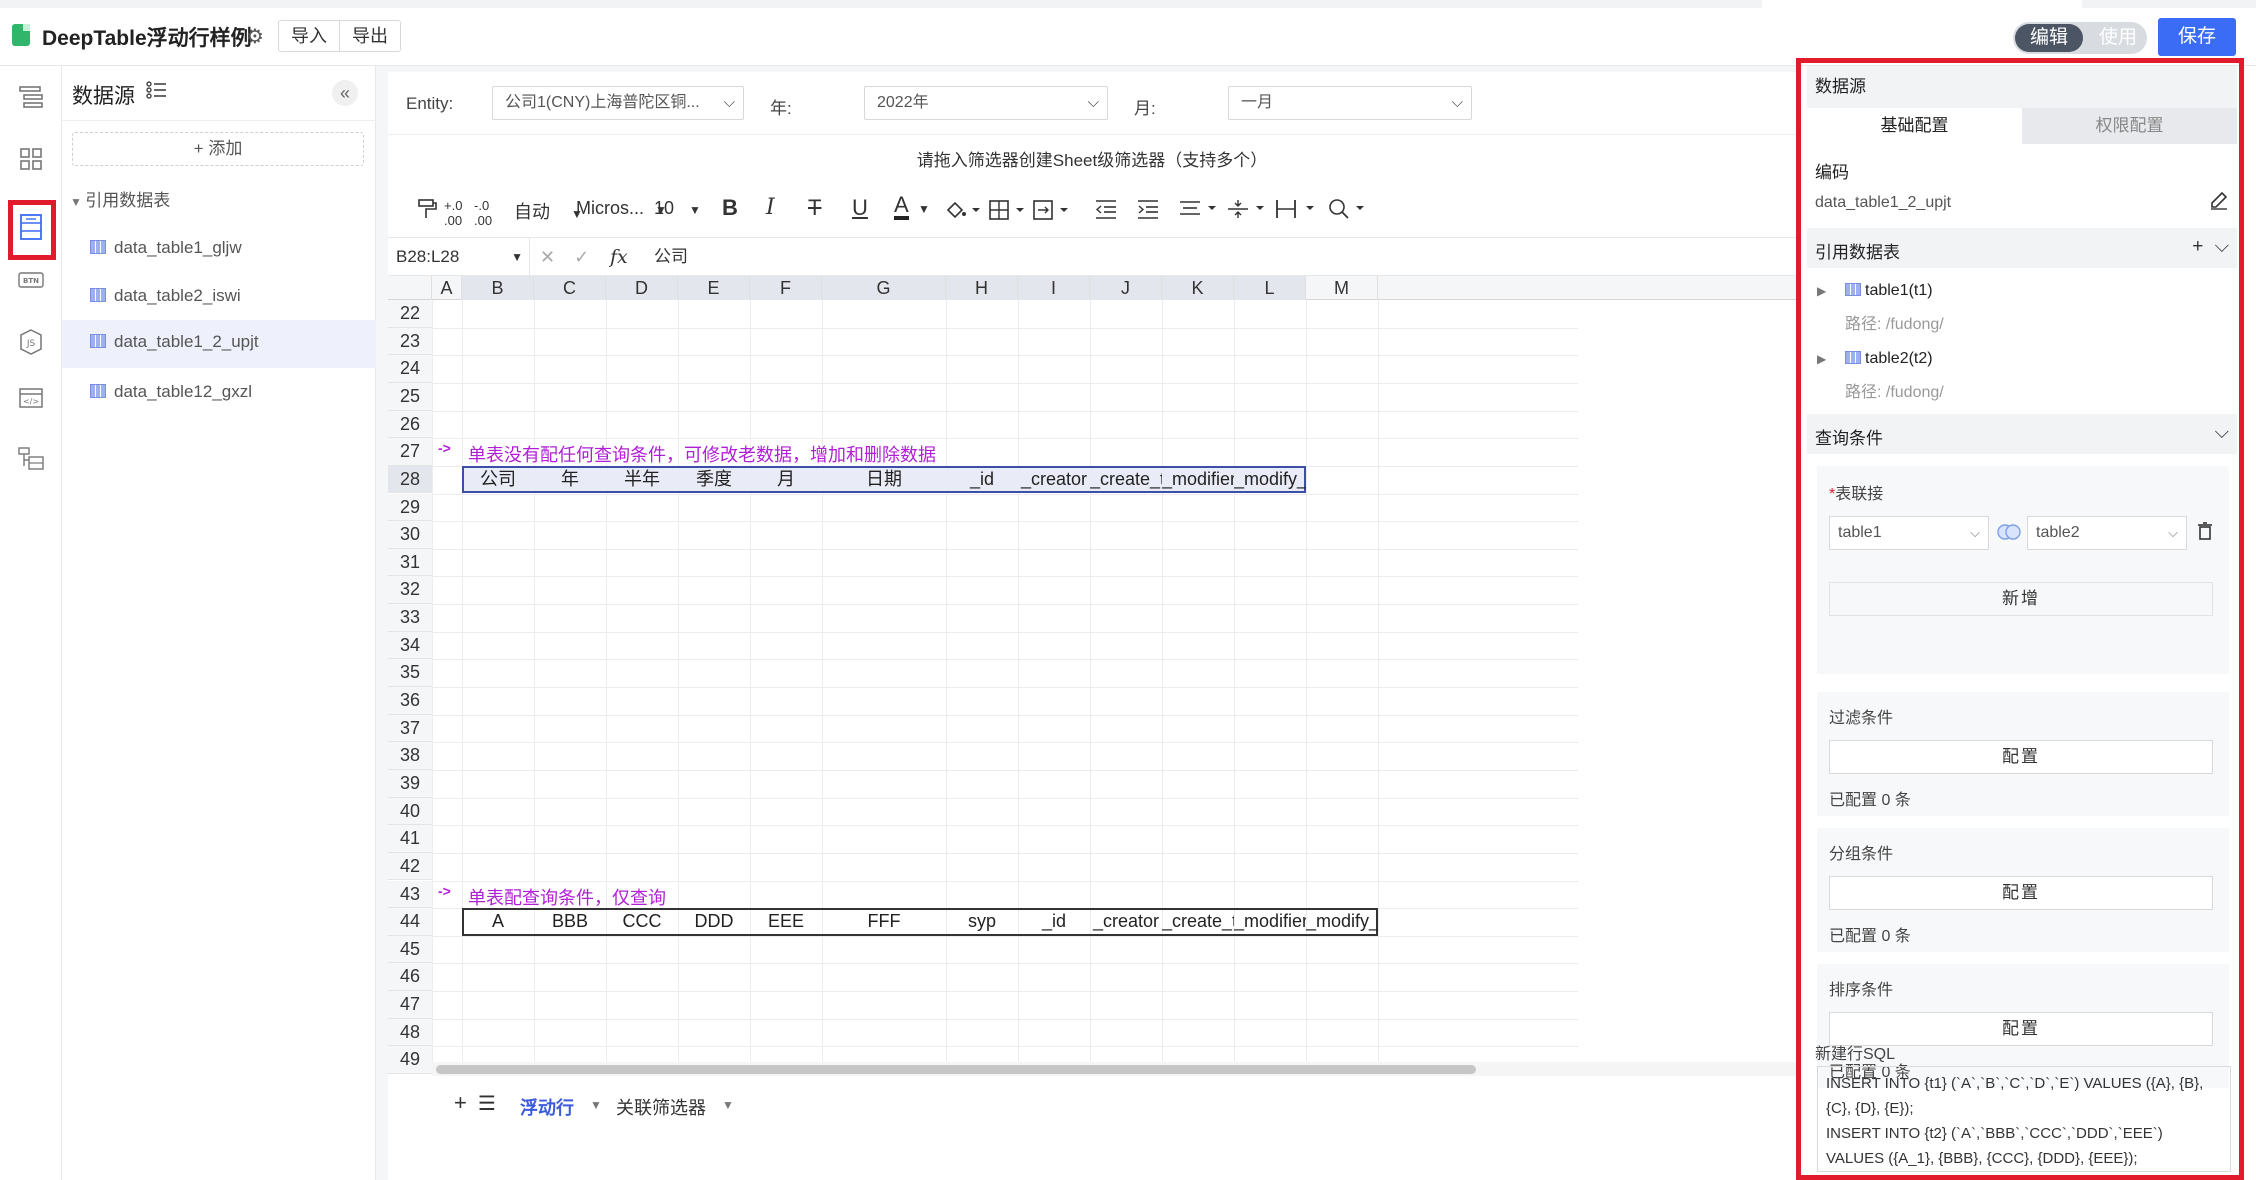  I want to click on datasource-item-active: data_table1_2_upjt, so click(219, 344).